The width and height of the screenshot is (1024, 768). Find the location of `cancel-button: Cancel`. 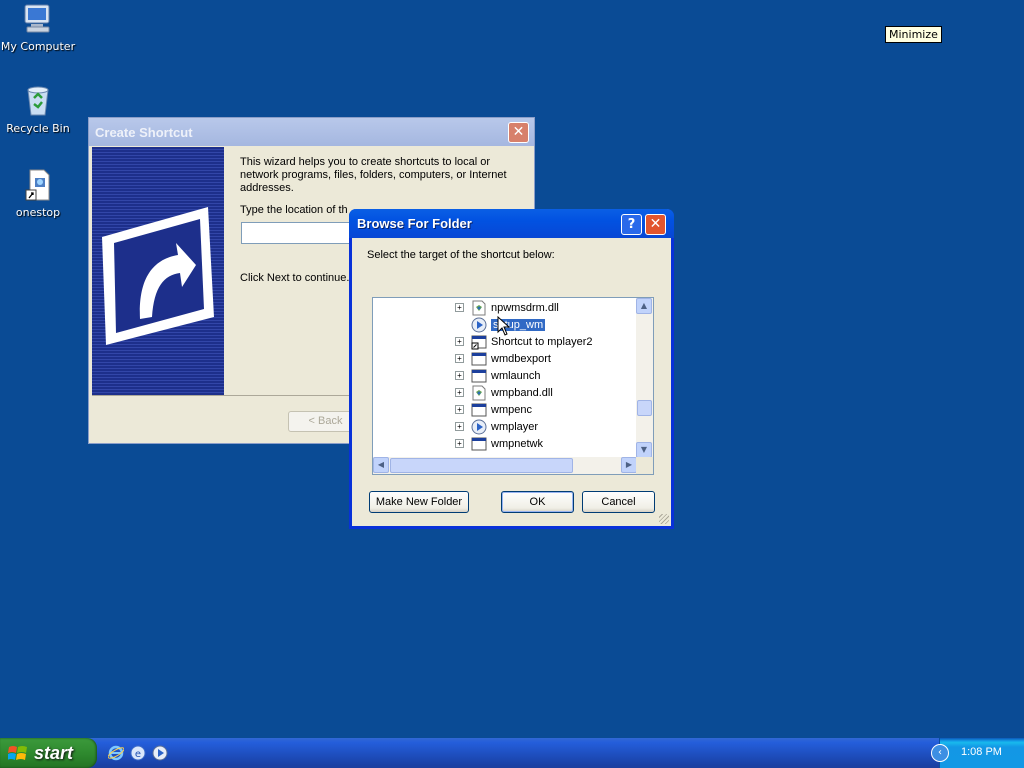

cancel-button: Cancel is located at coordinates (618, 502).